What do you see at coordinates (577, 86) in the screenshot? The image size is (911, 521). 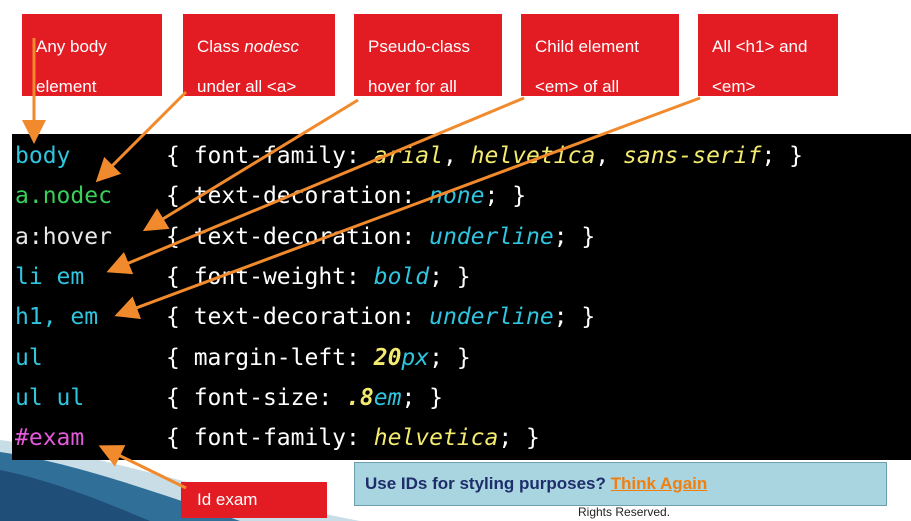 I see `callout-line: <em> of all` at bounding box center [577, 86].